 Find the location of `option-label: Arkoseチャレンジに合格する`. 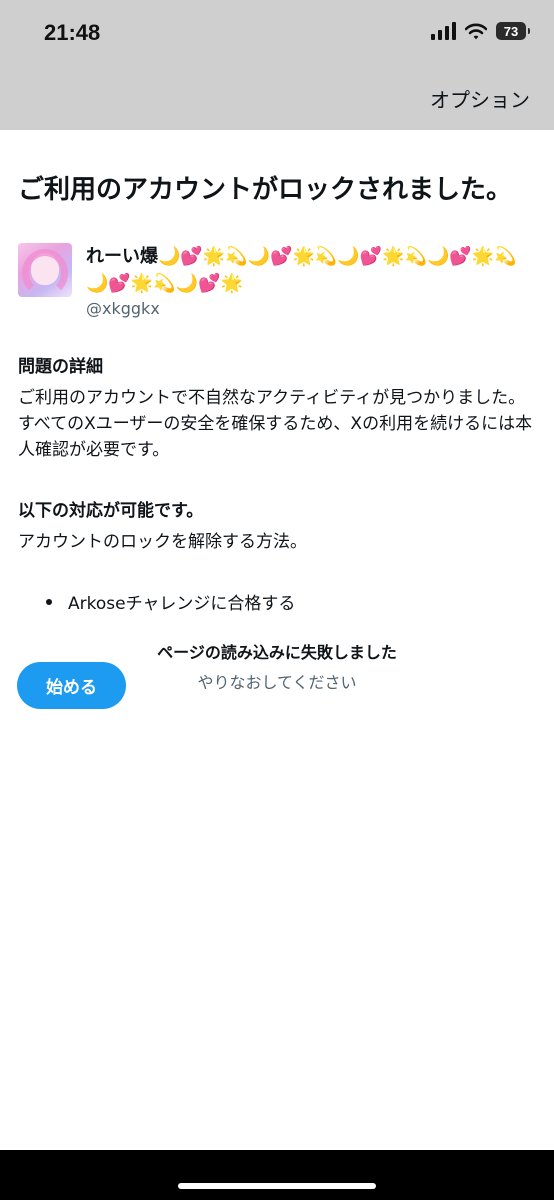

option-label: Arkoseチャレンジに合格する is located at coordinates (182, 604).